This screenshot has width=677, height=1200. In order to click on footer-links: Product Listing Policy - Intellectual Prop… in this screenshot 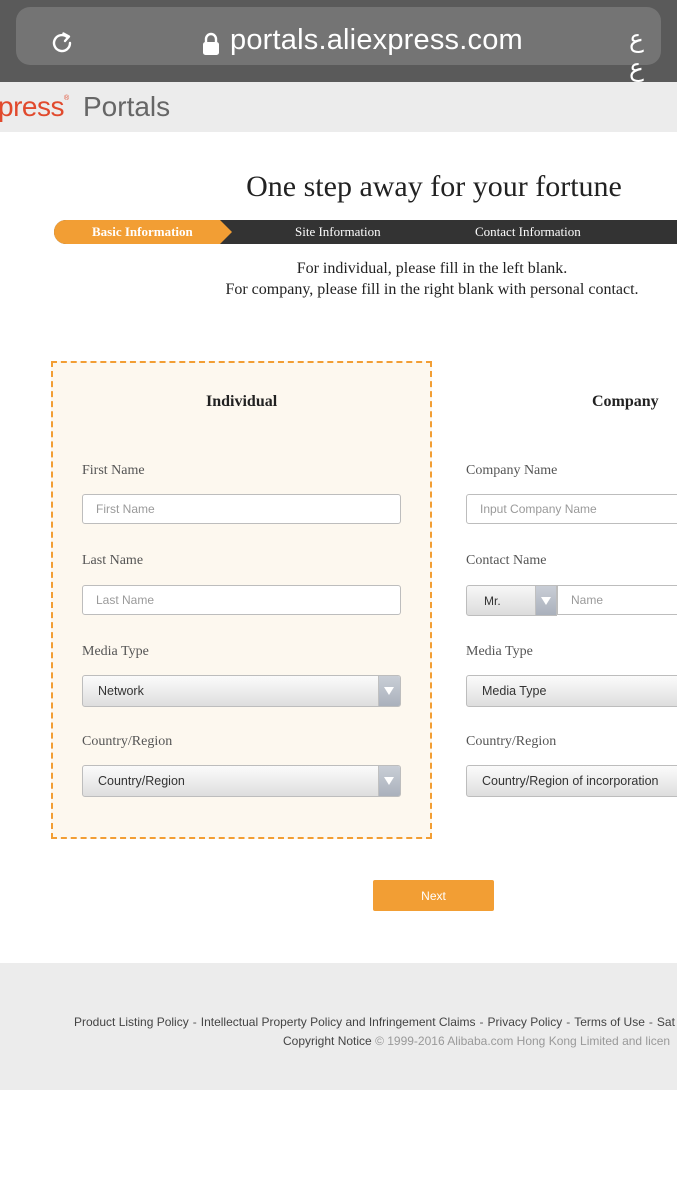, I will do `click(374, 1022)`.